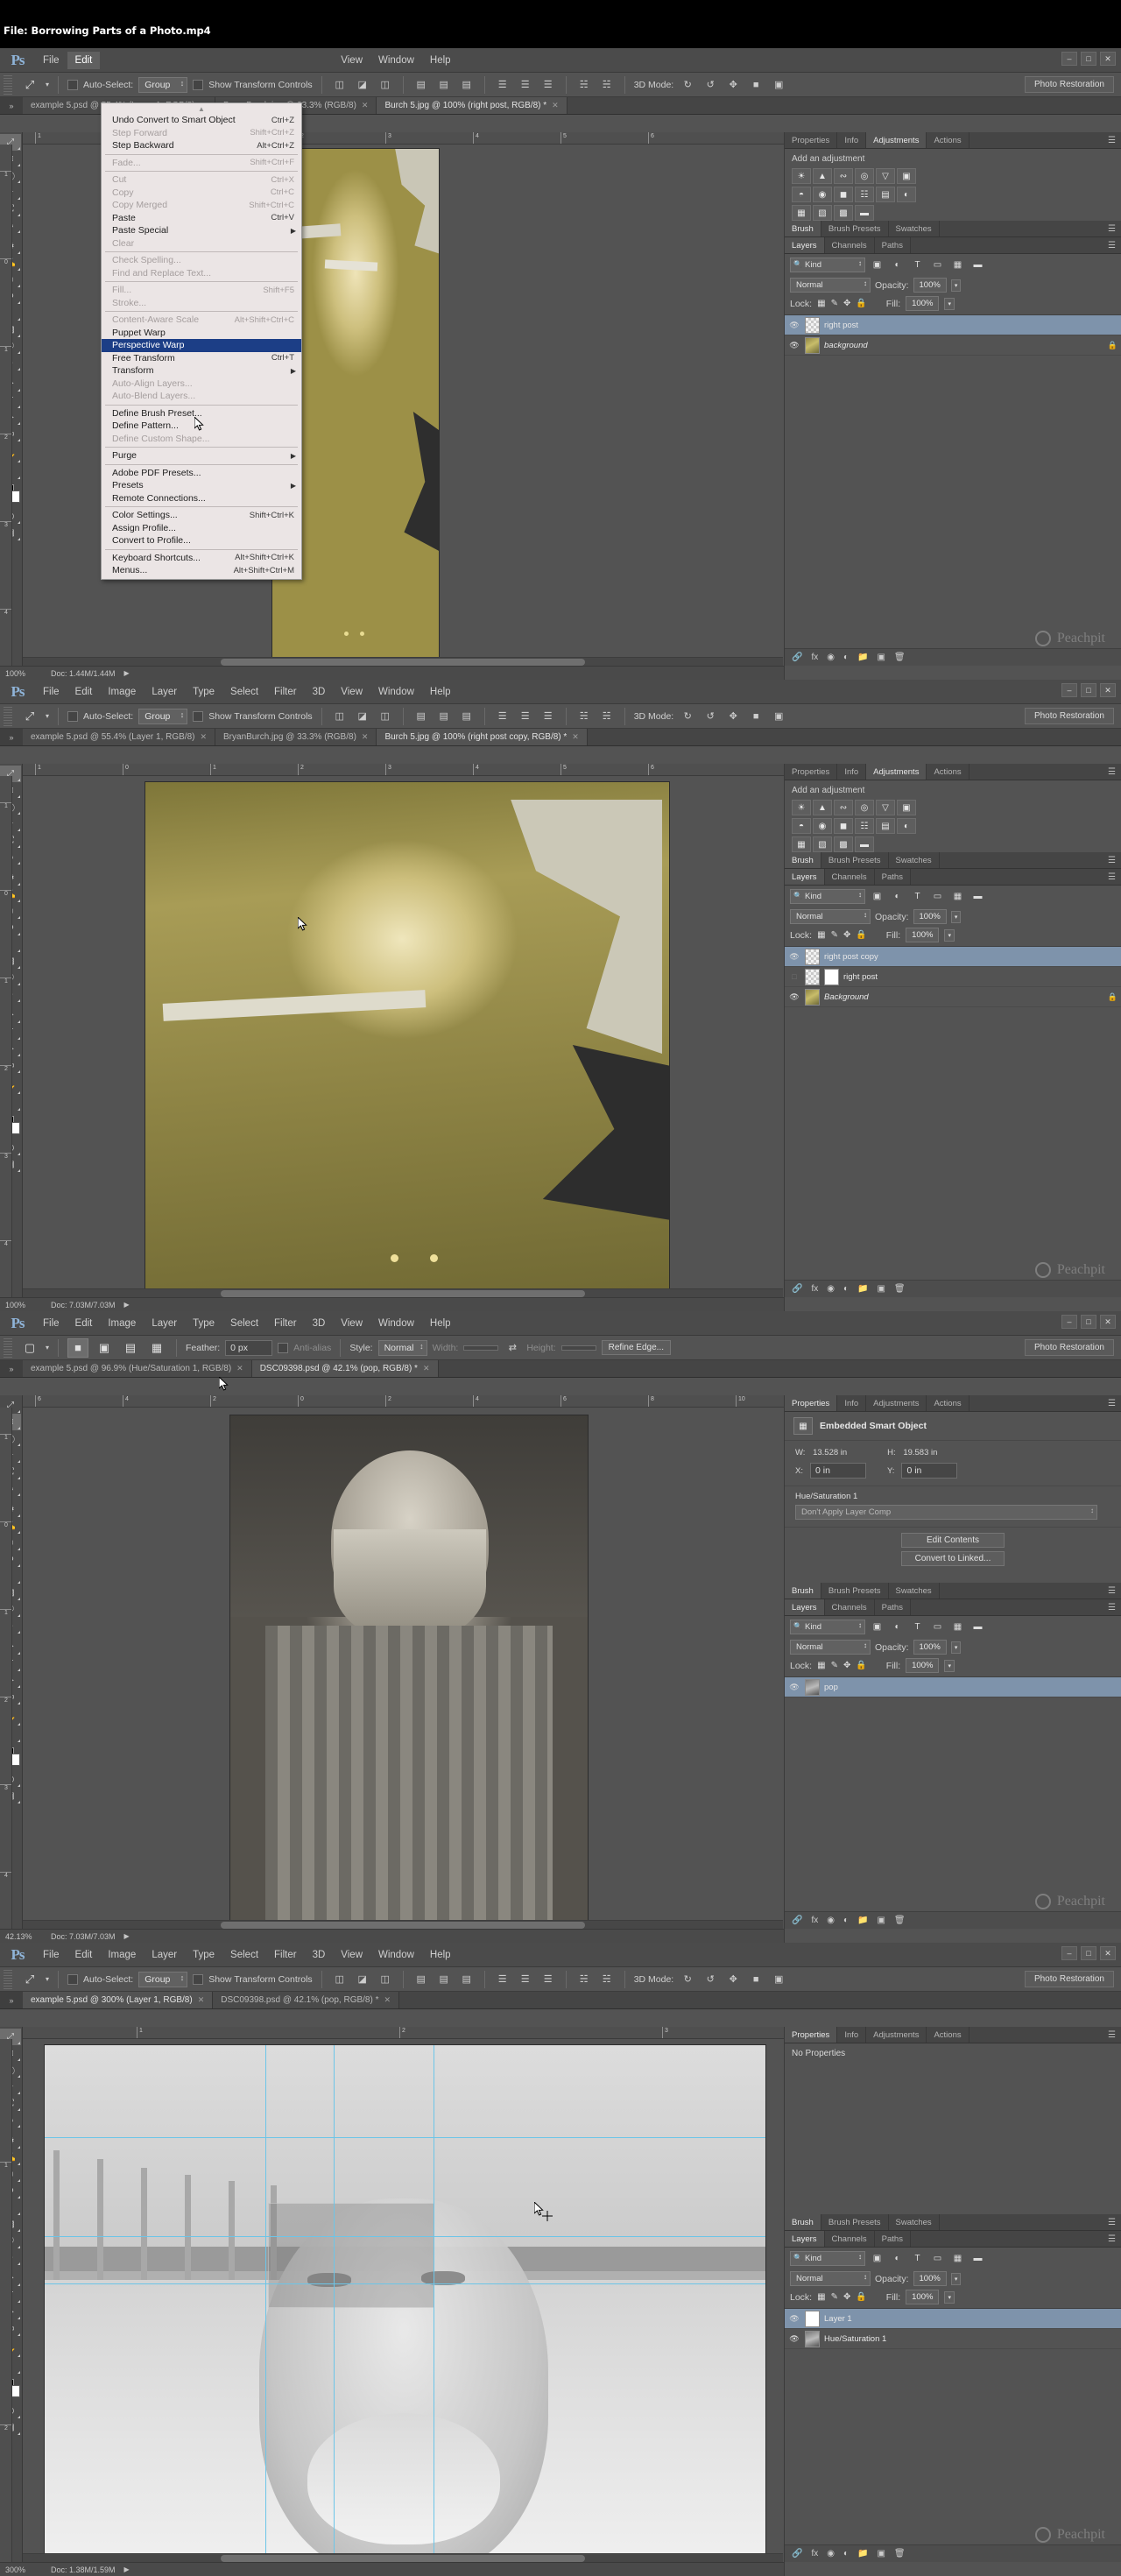 This screenshot has width=1121, height=2576. What do you see at coordinates (51, 692) in the screenshot?
I see `menu-file: File` at bounding box center [51, 692].